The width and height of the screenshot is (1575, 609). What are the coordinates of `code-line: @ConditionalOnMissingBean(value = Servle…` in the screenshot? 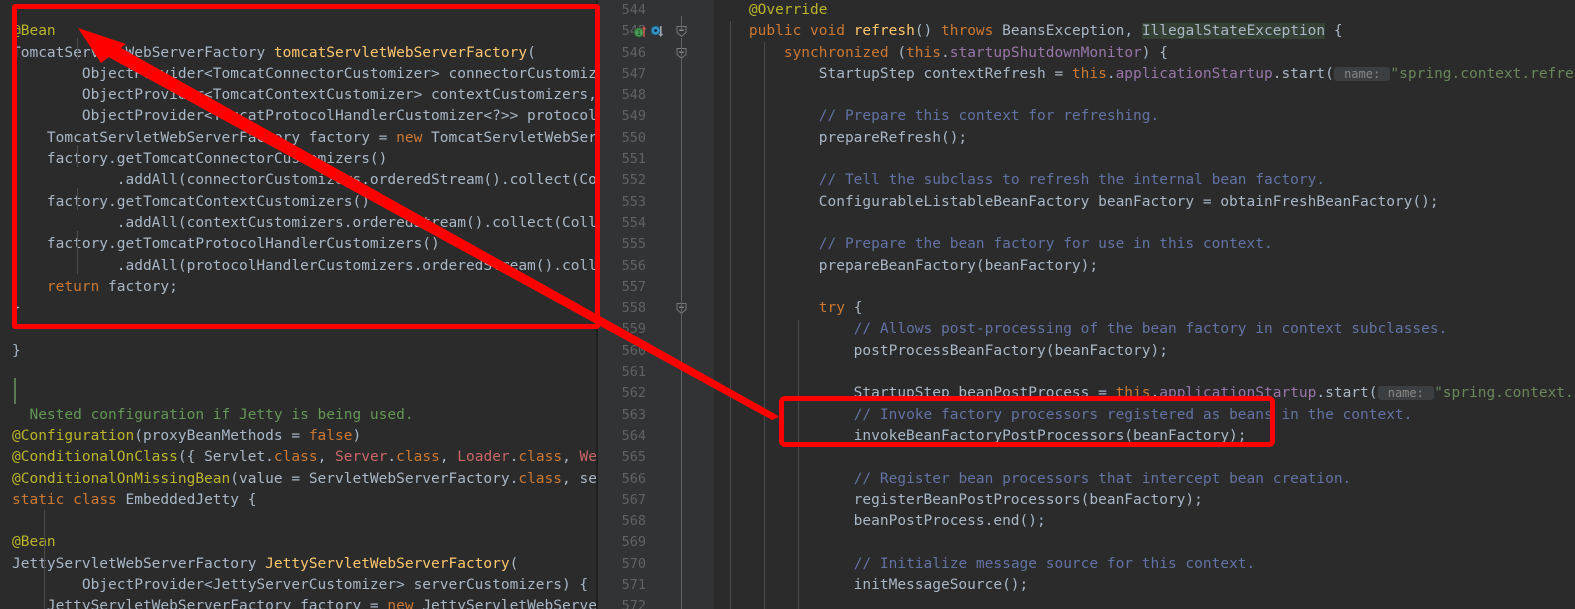 It's located at (299, 479).